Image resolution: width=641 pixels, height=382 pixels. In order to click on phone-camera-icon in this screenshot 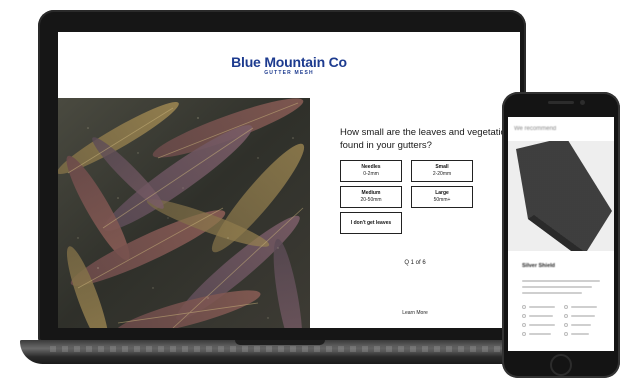, I will do `click(582, 102)`.